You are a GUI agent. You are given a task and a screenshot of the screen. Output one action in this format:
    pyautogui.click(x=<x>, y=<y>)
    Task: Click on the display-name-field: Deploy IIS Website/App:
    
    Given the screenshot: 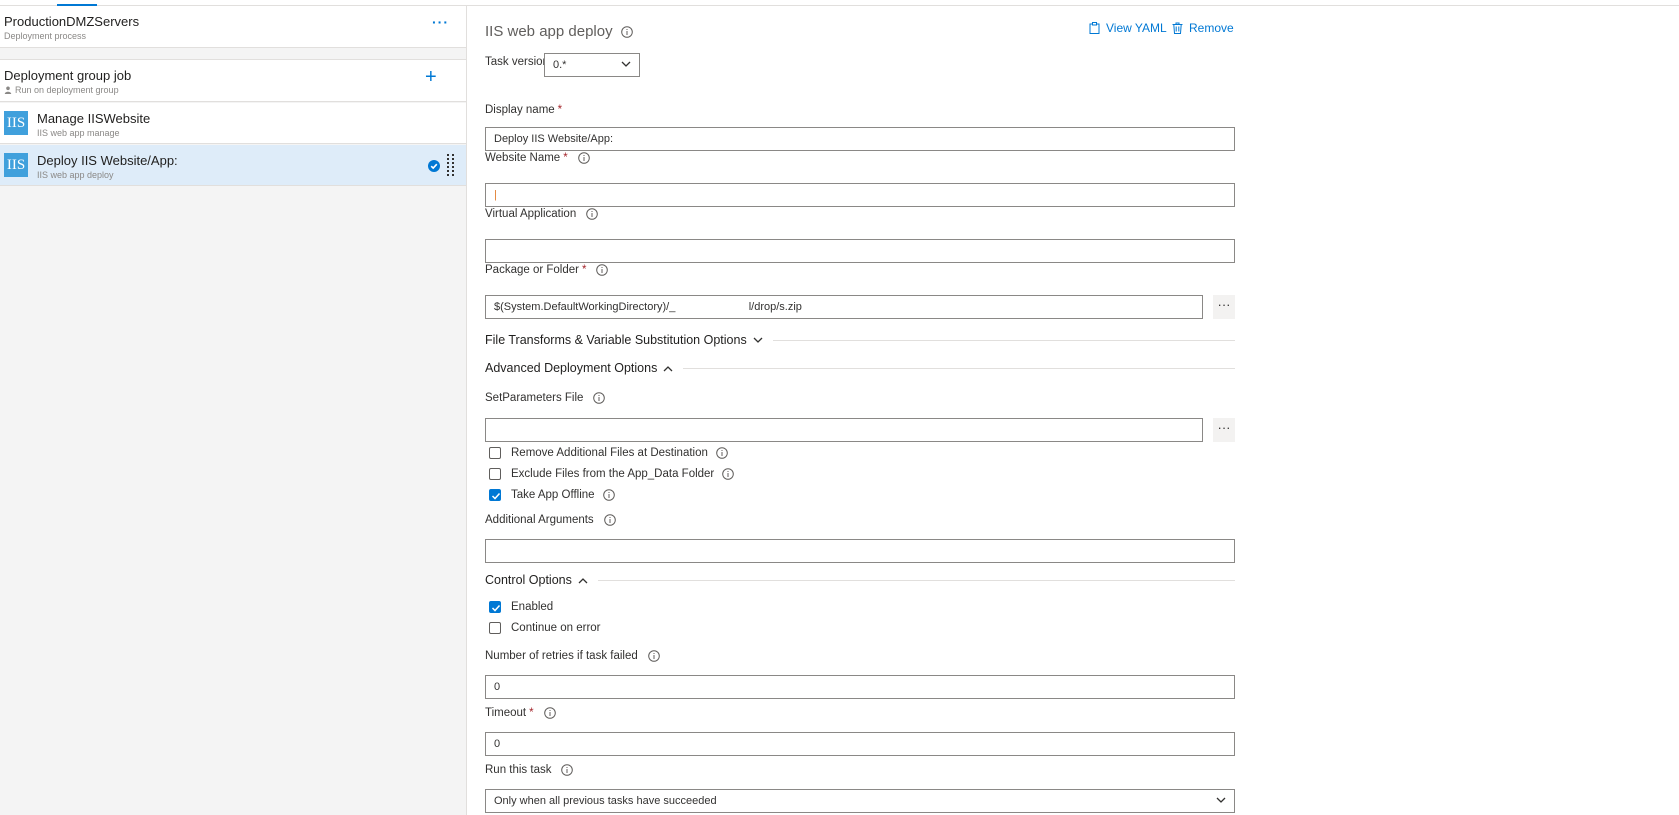 What is the action you would take?
    pyautogui.click(x=860, y=139)
    